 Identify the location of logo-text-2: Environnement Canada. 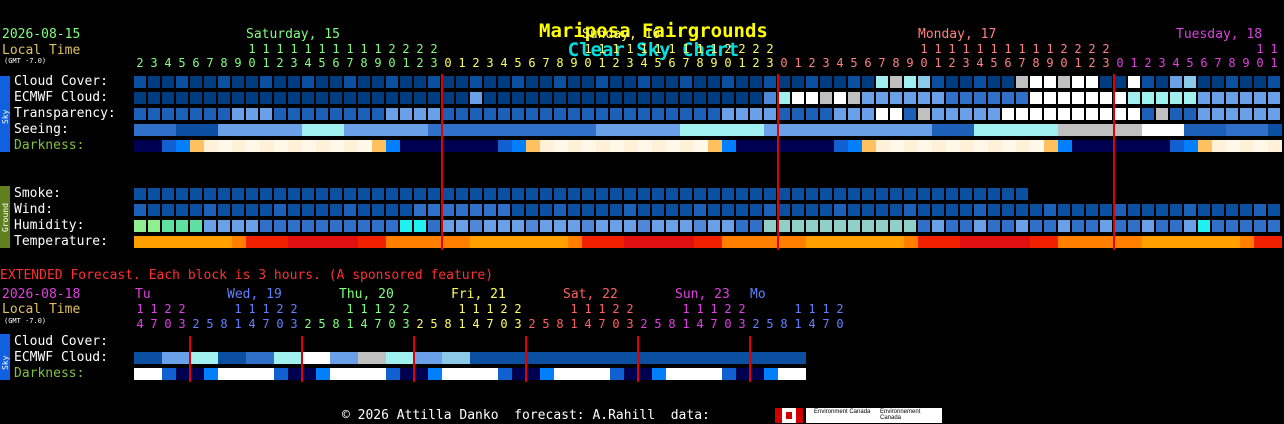
(900, 415).